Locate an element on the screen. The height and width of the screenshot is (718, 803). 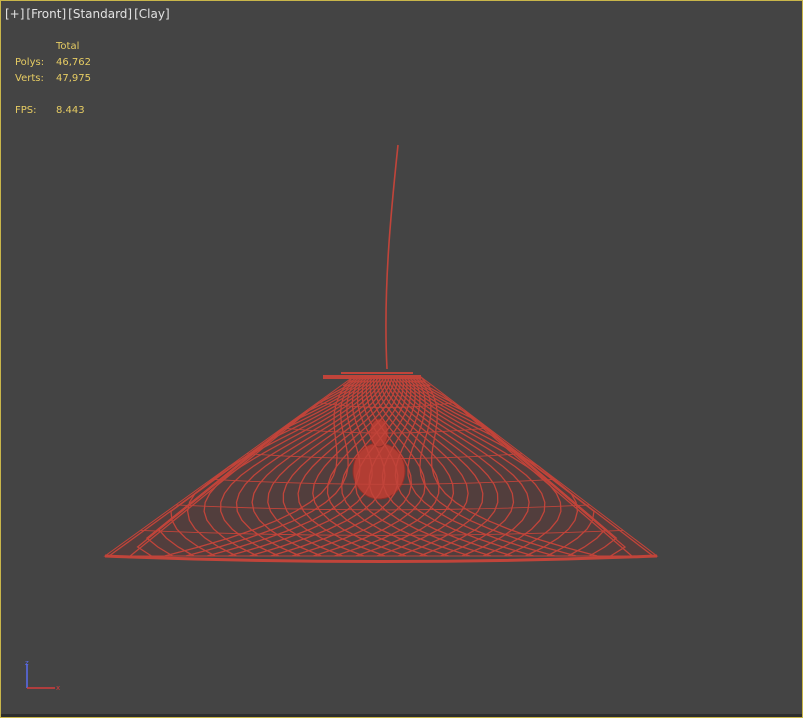
axis-gizmo: z x is located at coordinates (42, 675).